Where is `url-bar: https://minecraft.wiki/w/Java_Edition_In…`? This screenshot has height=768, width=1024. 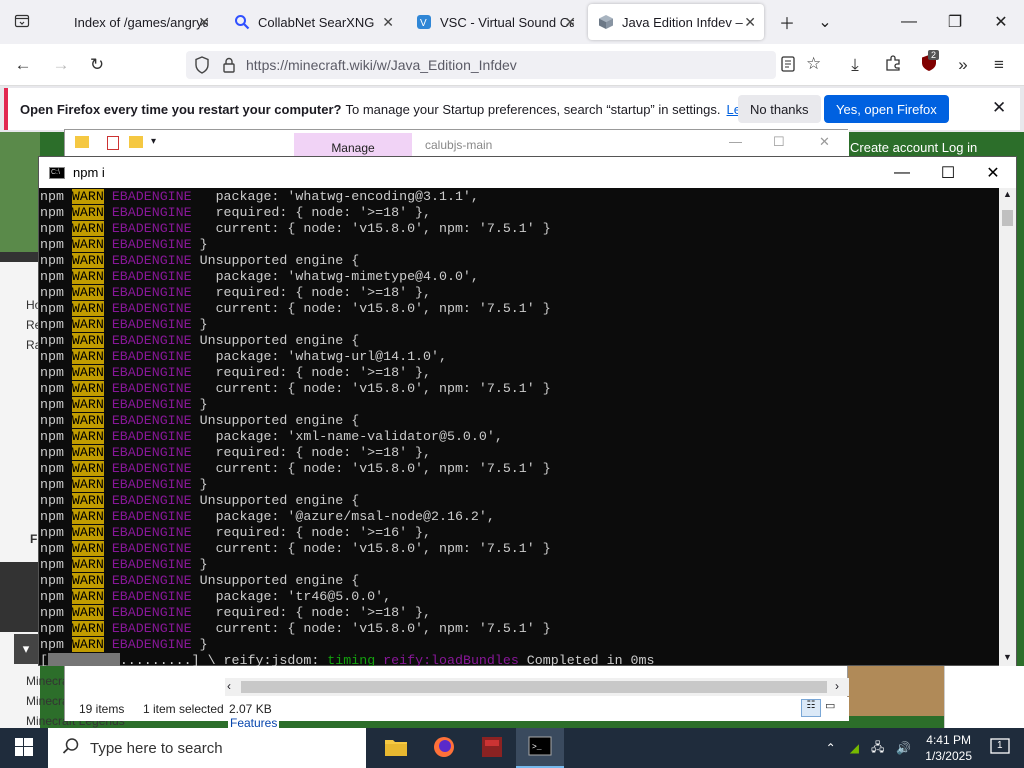 url-bar: https://minecraft.wiki/w/Java_Edition_In… is located at coordinates (503, 65).